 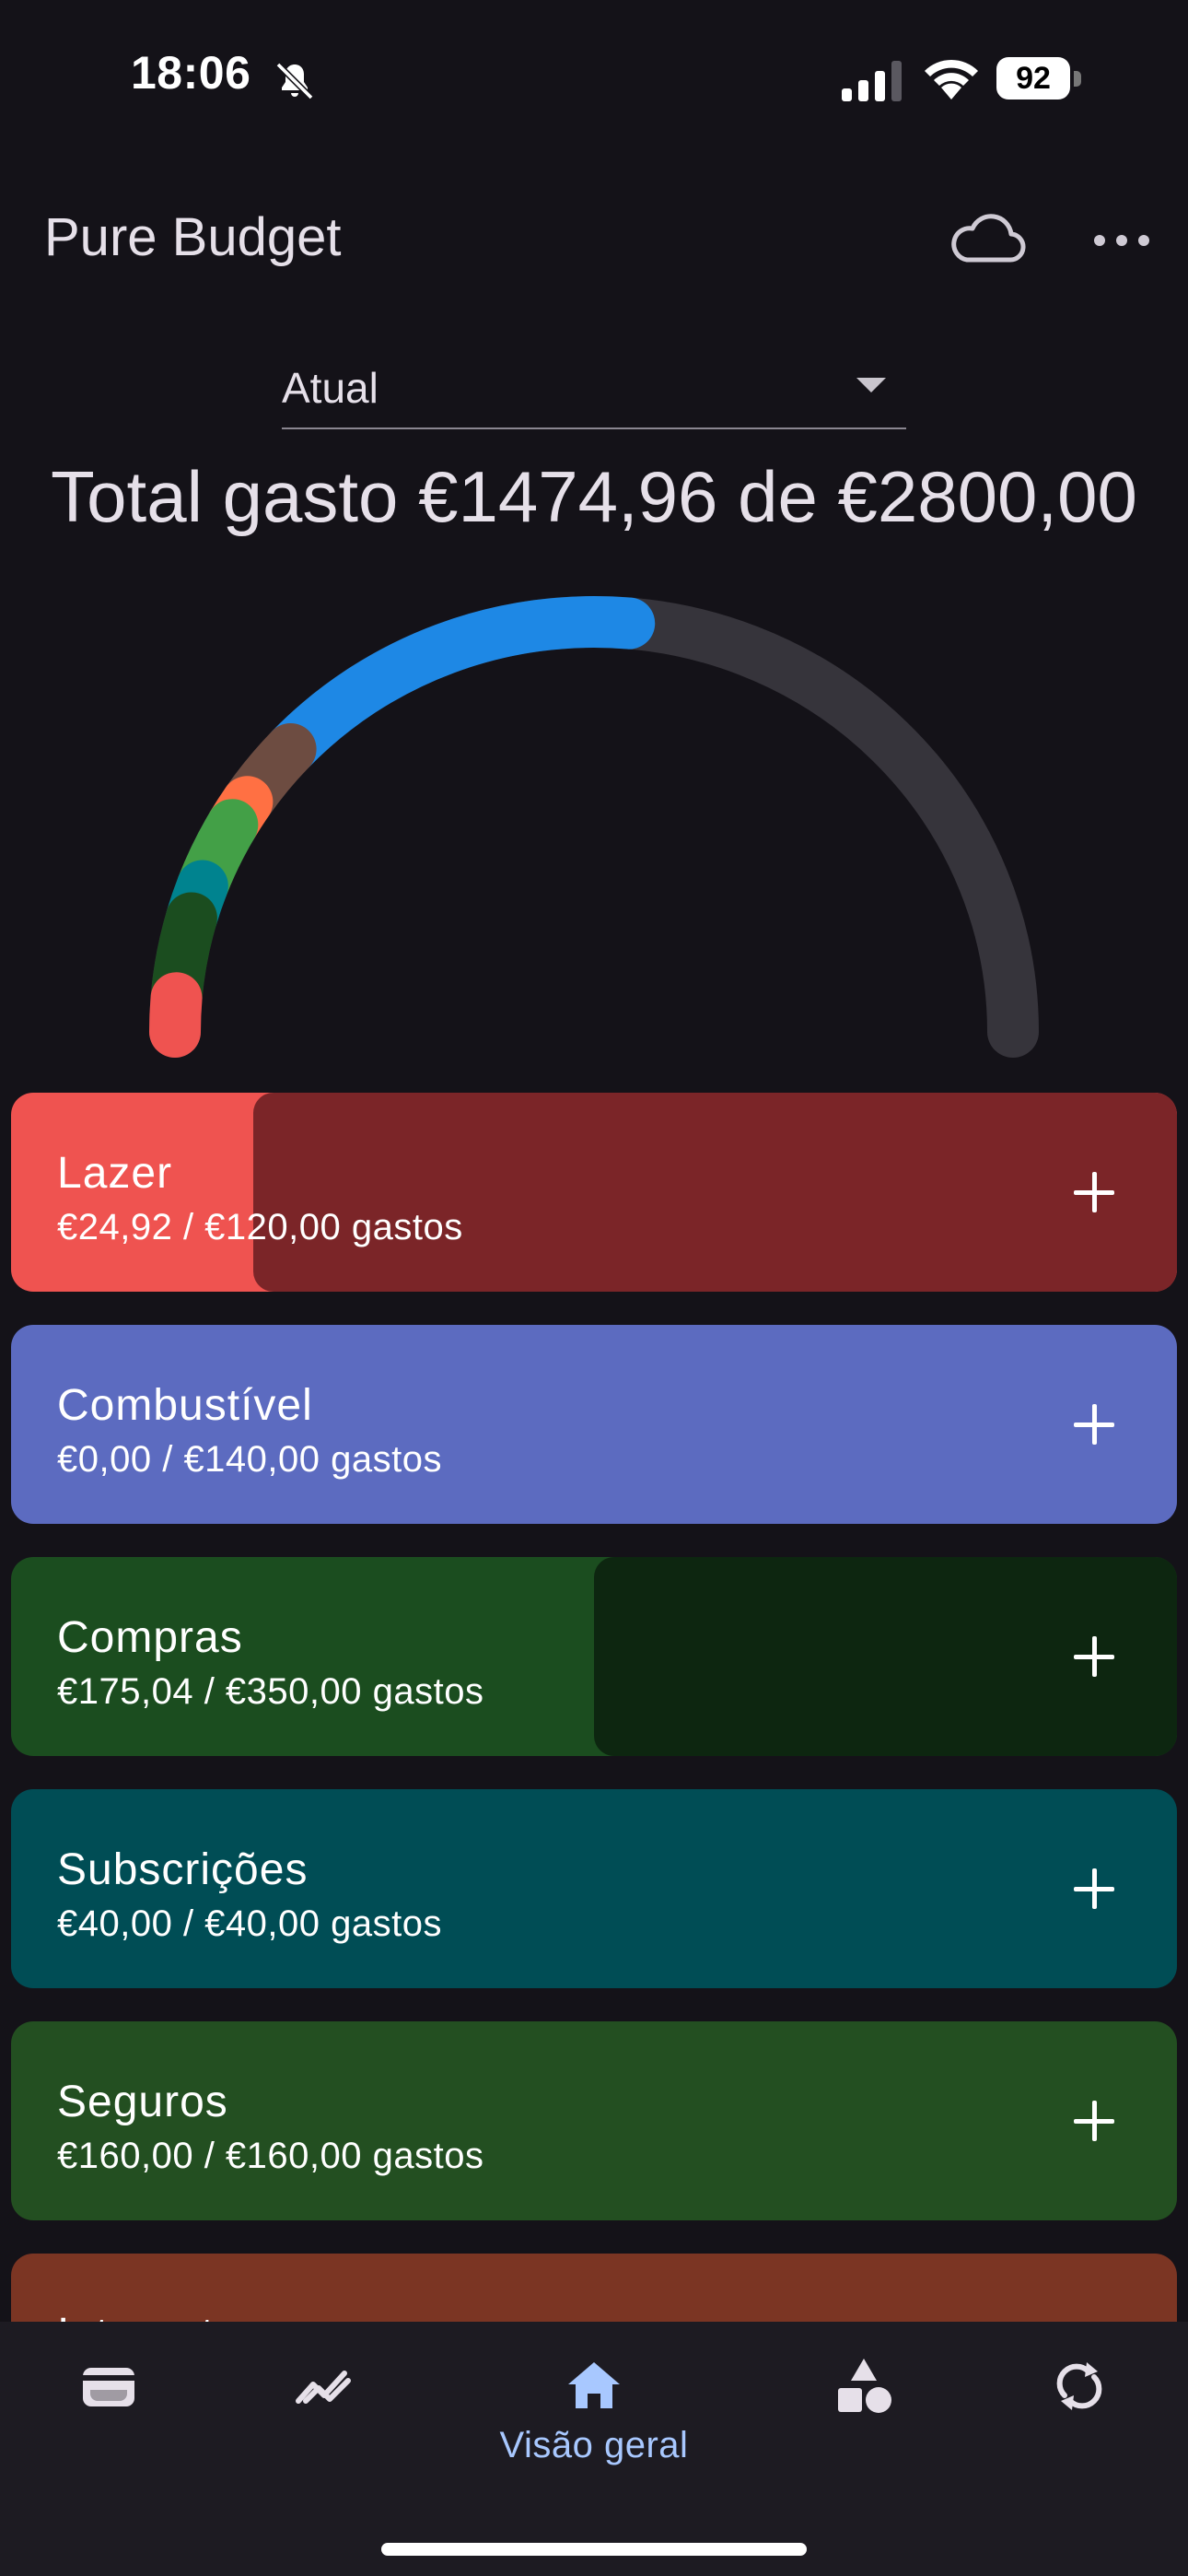 I want to click on cellular-signal-icon, so click(x=872, y=81).